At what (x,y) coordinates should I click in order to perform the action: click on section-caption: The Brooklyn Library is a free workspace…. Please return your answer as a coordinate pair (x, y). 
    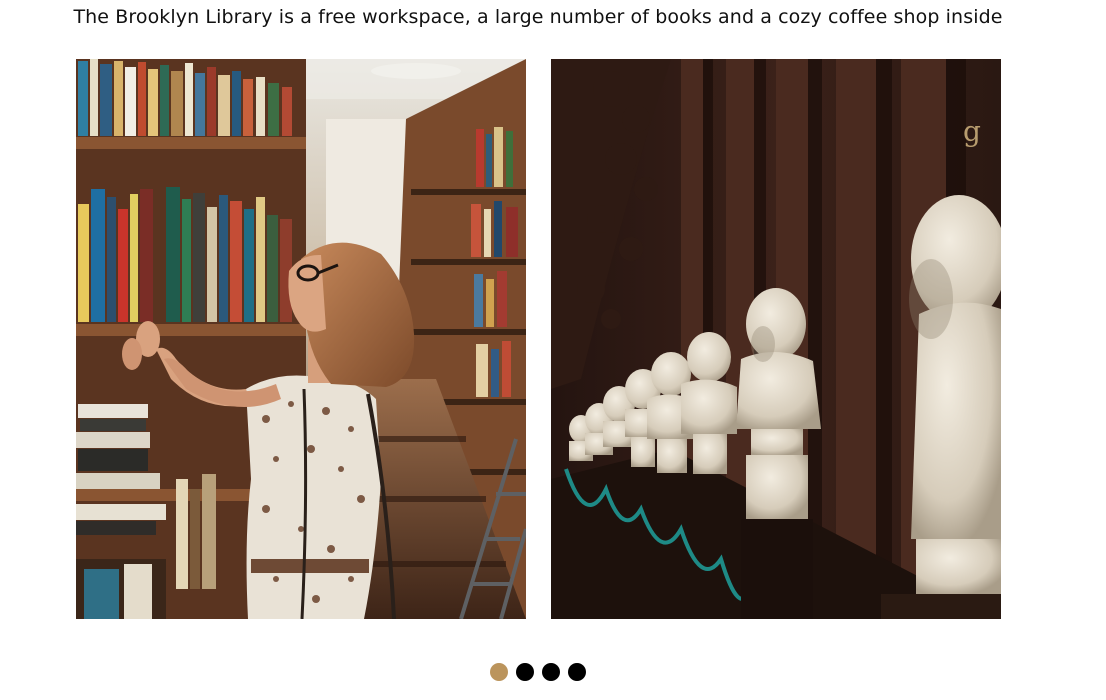
    Looking at the image, I should click on (538, 17).